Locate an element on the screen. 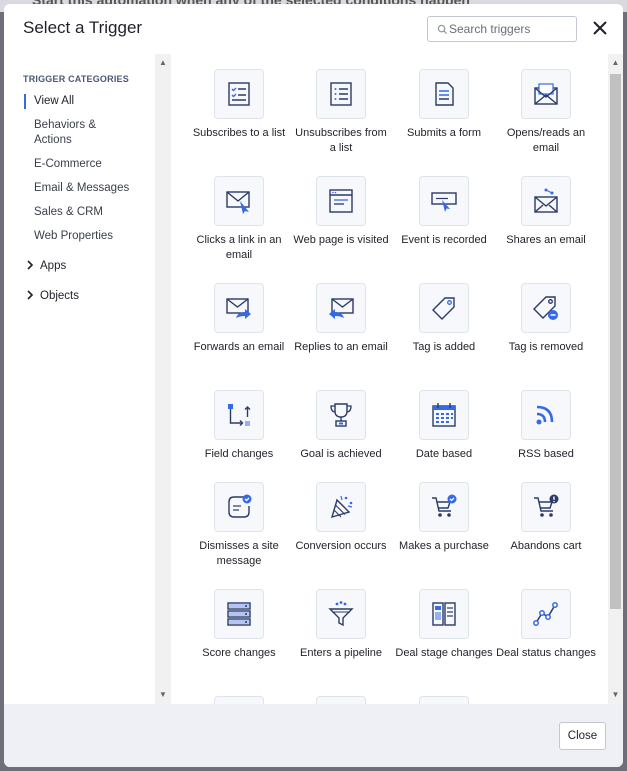  close-icon is located at coordinates (600, 28).